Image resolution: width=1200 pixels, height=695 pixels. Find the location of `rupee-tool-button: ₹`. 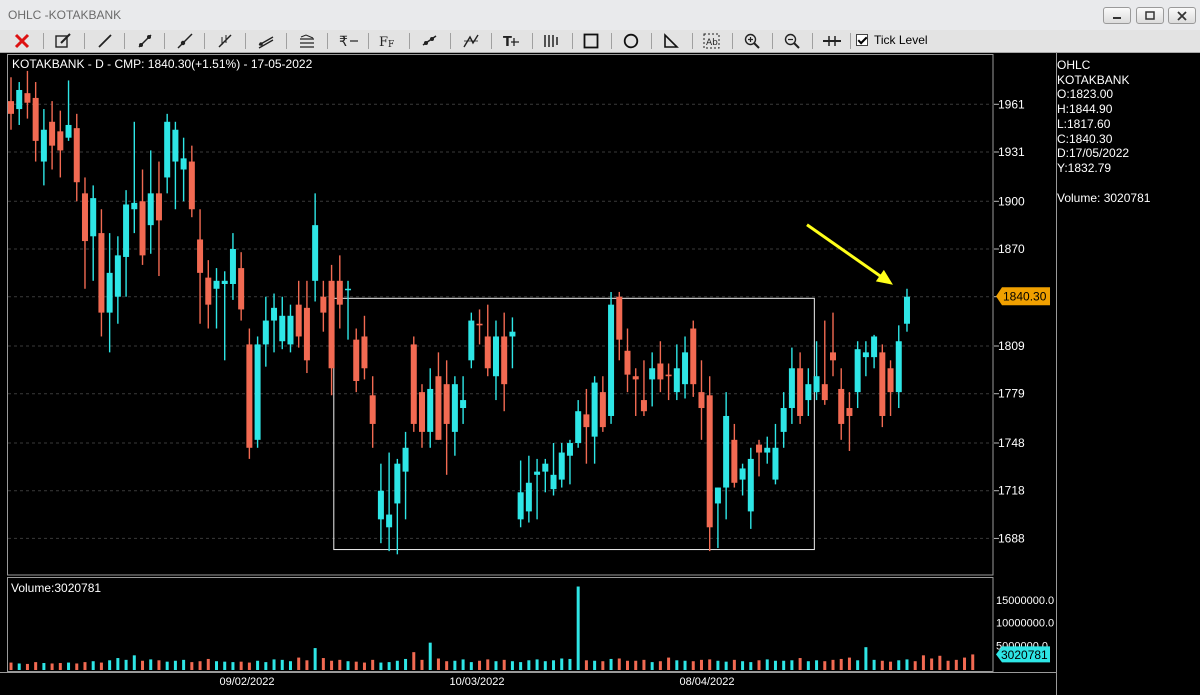

rupee-tool-button: ₹ is located at coordinates (348, 41).